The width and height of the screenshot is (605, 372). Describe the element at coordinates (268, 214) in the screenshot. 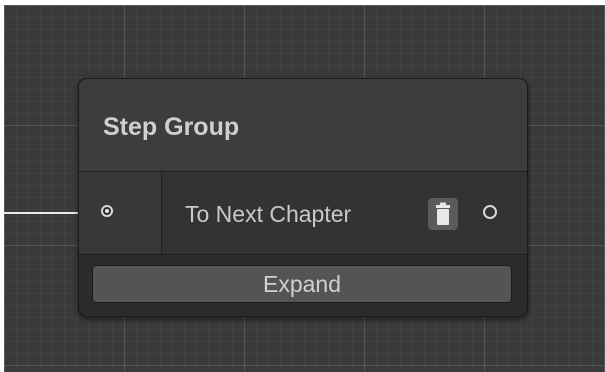

I see `output-port-label: To Next Chapter` at that location.